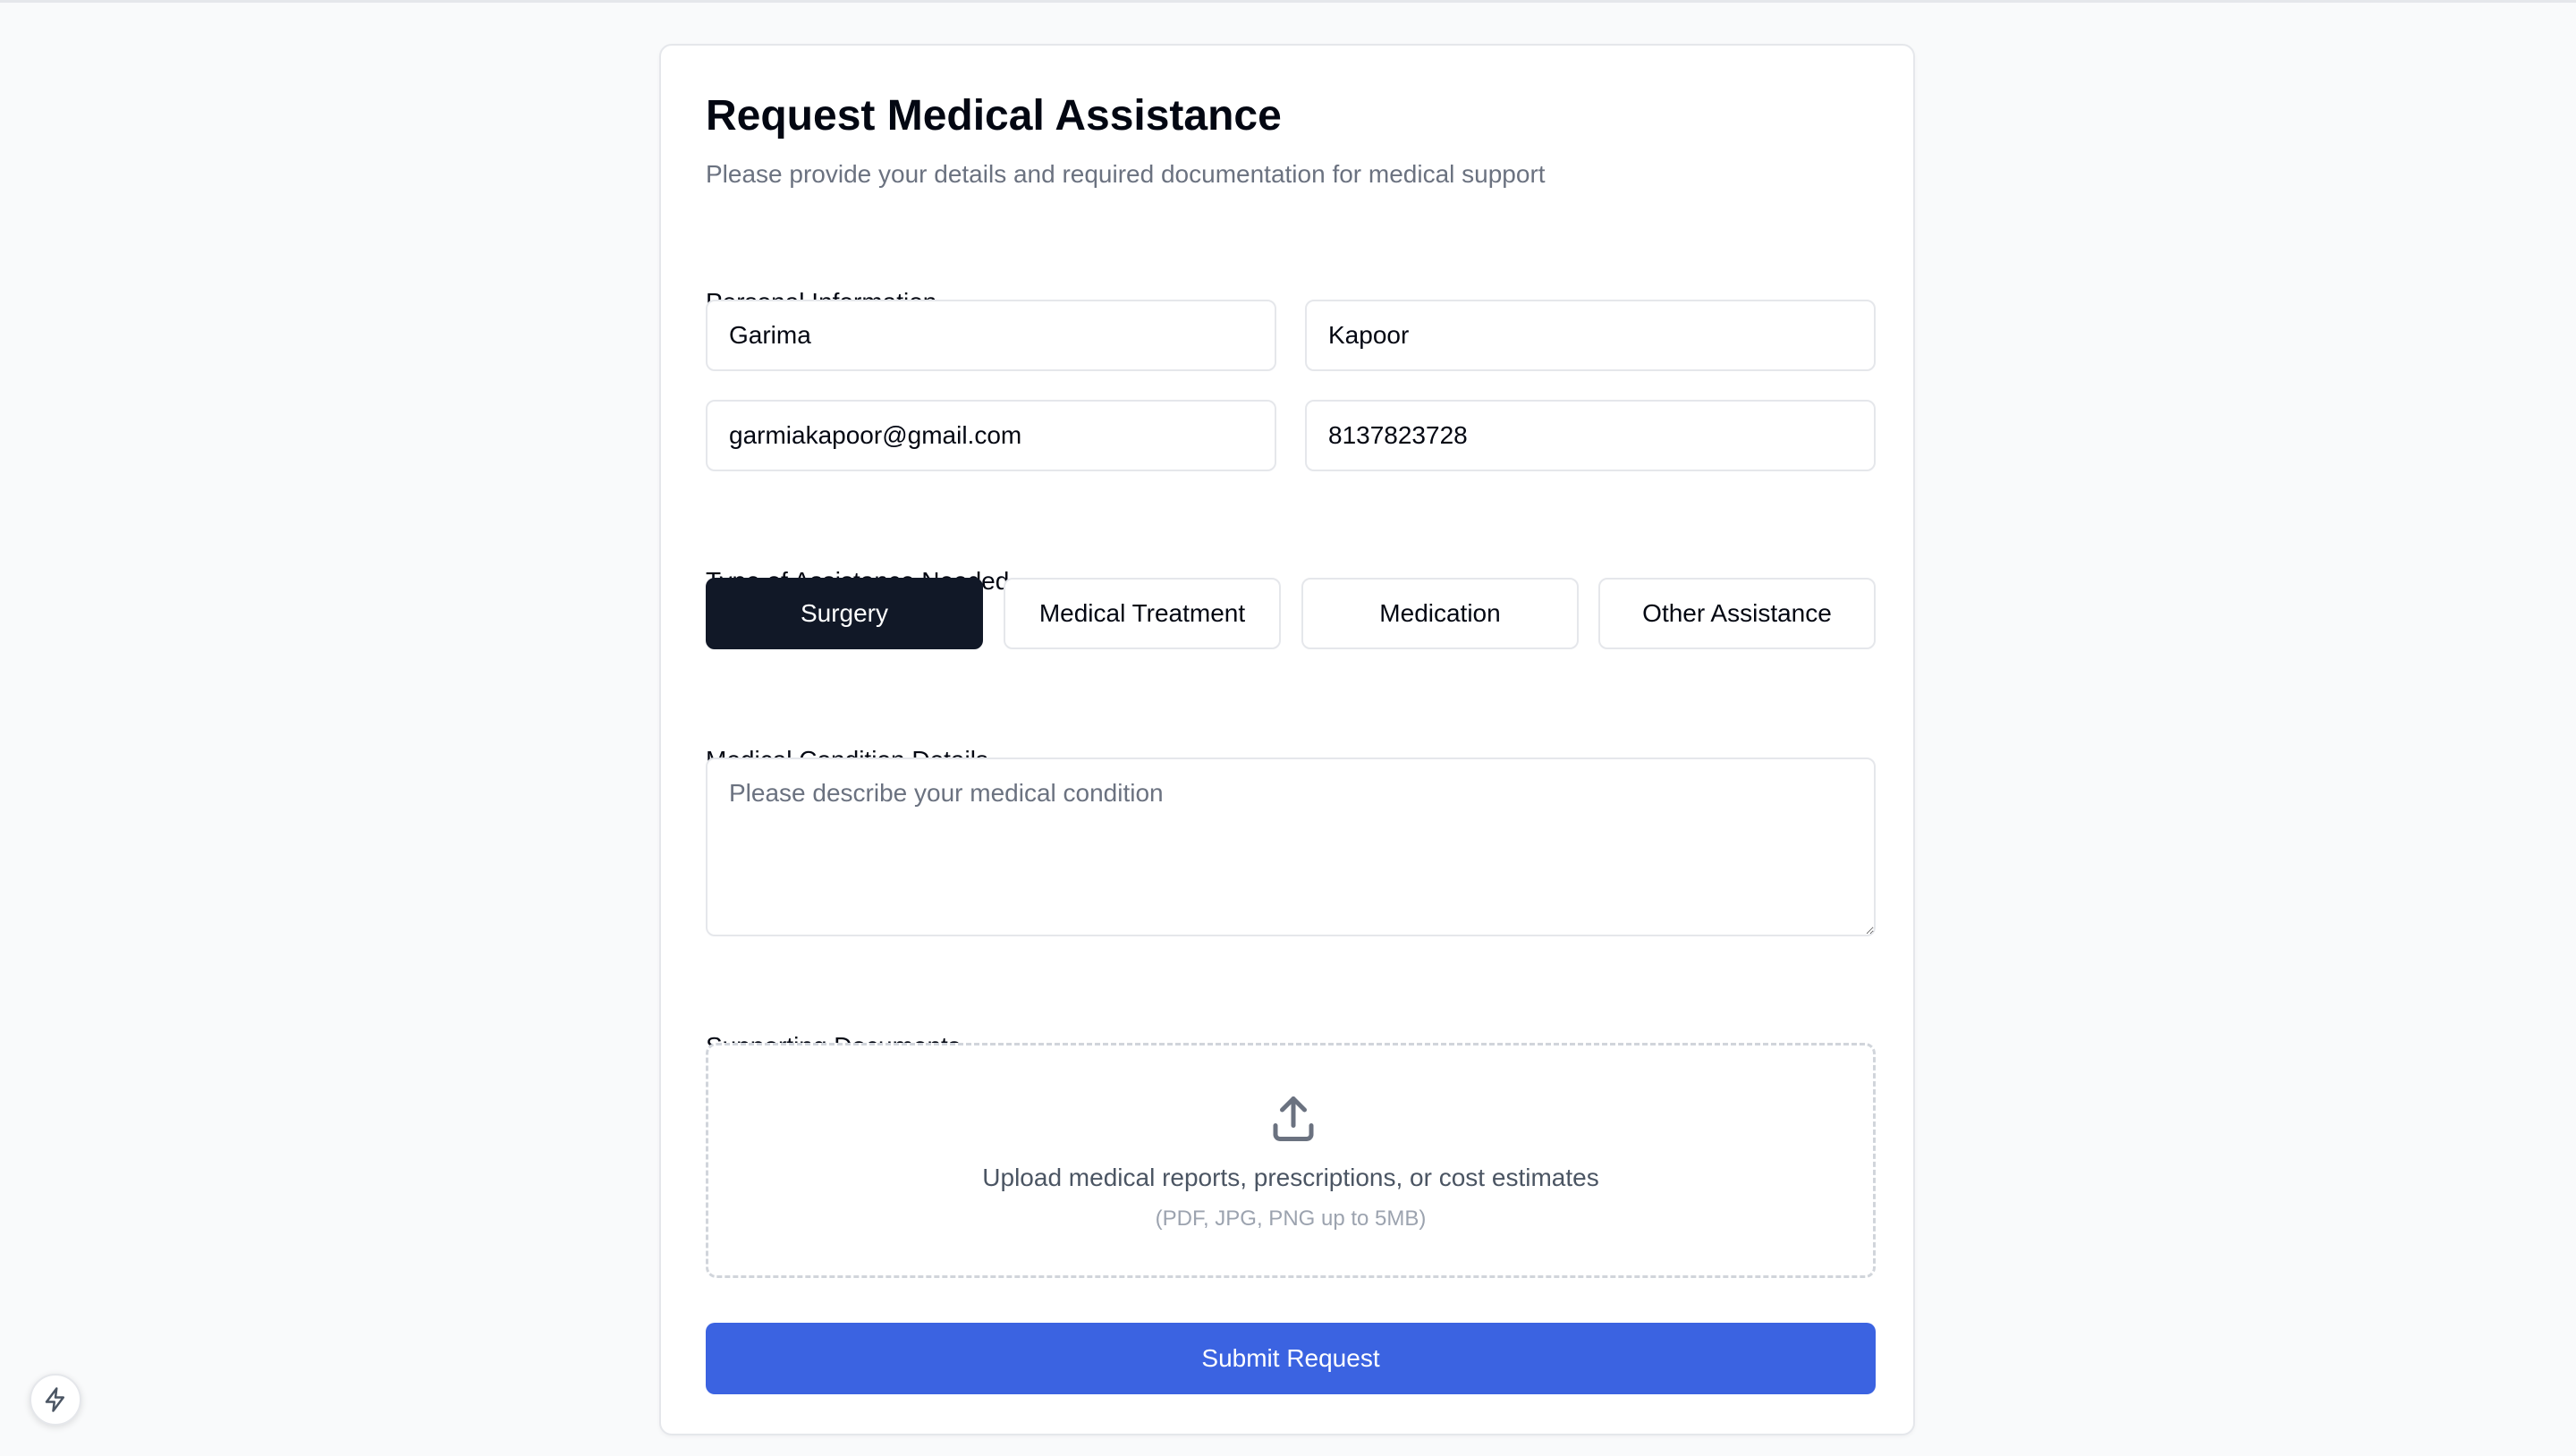 The width and height of the screenshot is (2576, 1456). I want to click on submit-request-button: Submit Request, so click(1291, 1358).